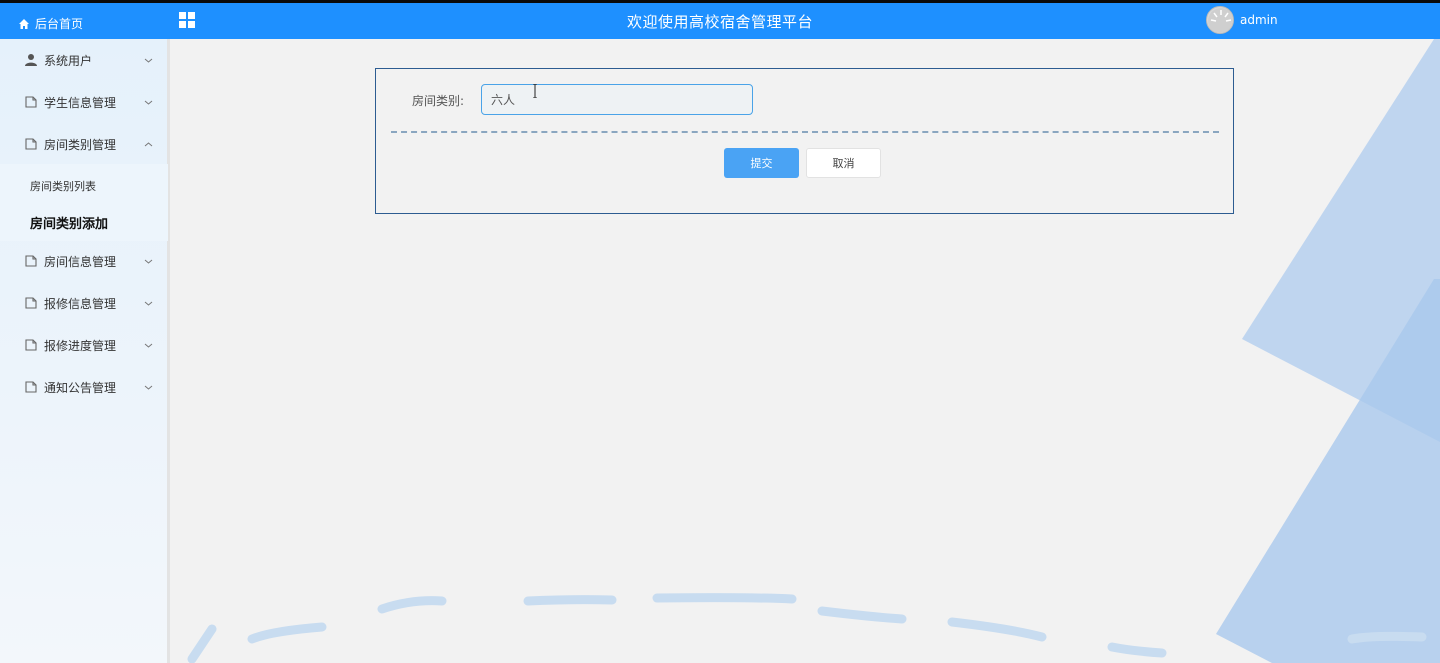 This screenshot has height=663, width=1440. I want to click on sidebar-item-label: 房间信息管理, so click(80, 261).